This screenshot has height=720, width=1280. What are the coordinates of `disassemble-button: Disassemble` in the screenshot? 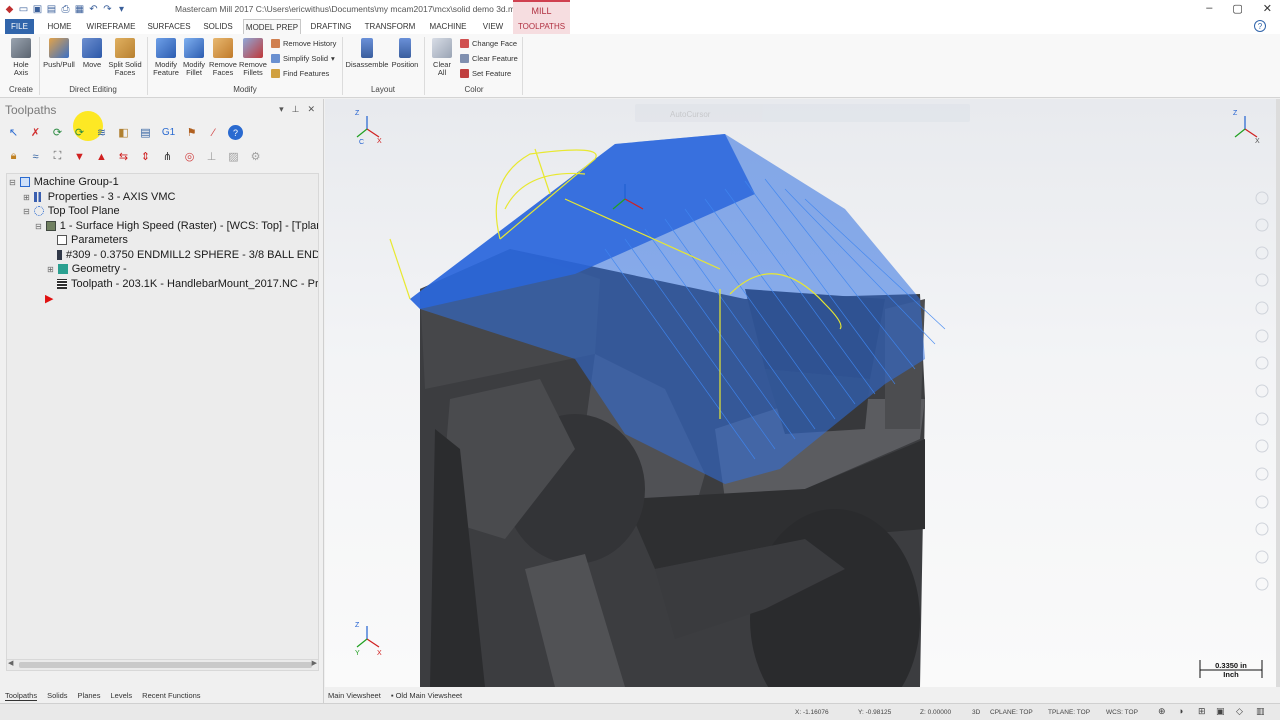 It's located at (367, 53).